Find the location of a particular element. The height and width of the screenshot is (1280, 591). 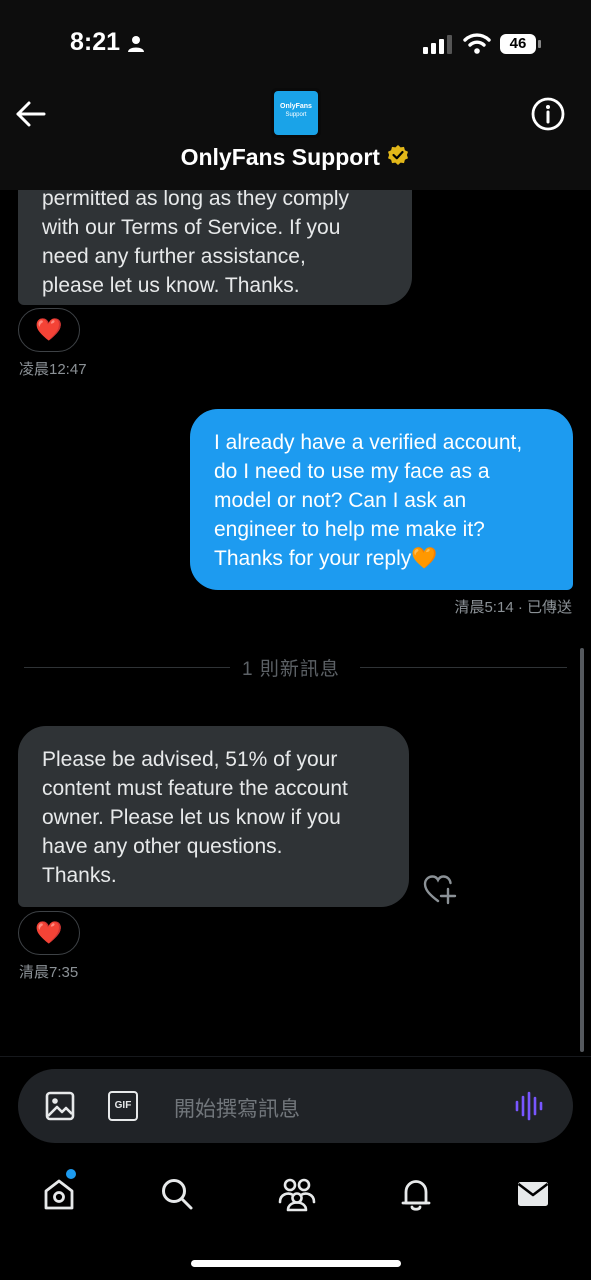

message-input: 開始撰寫訊息 is located at coordinates (237, 1108).